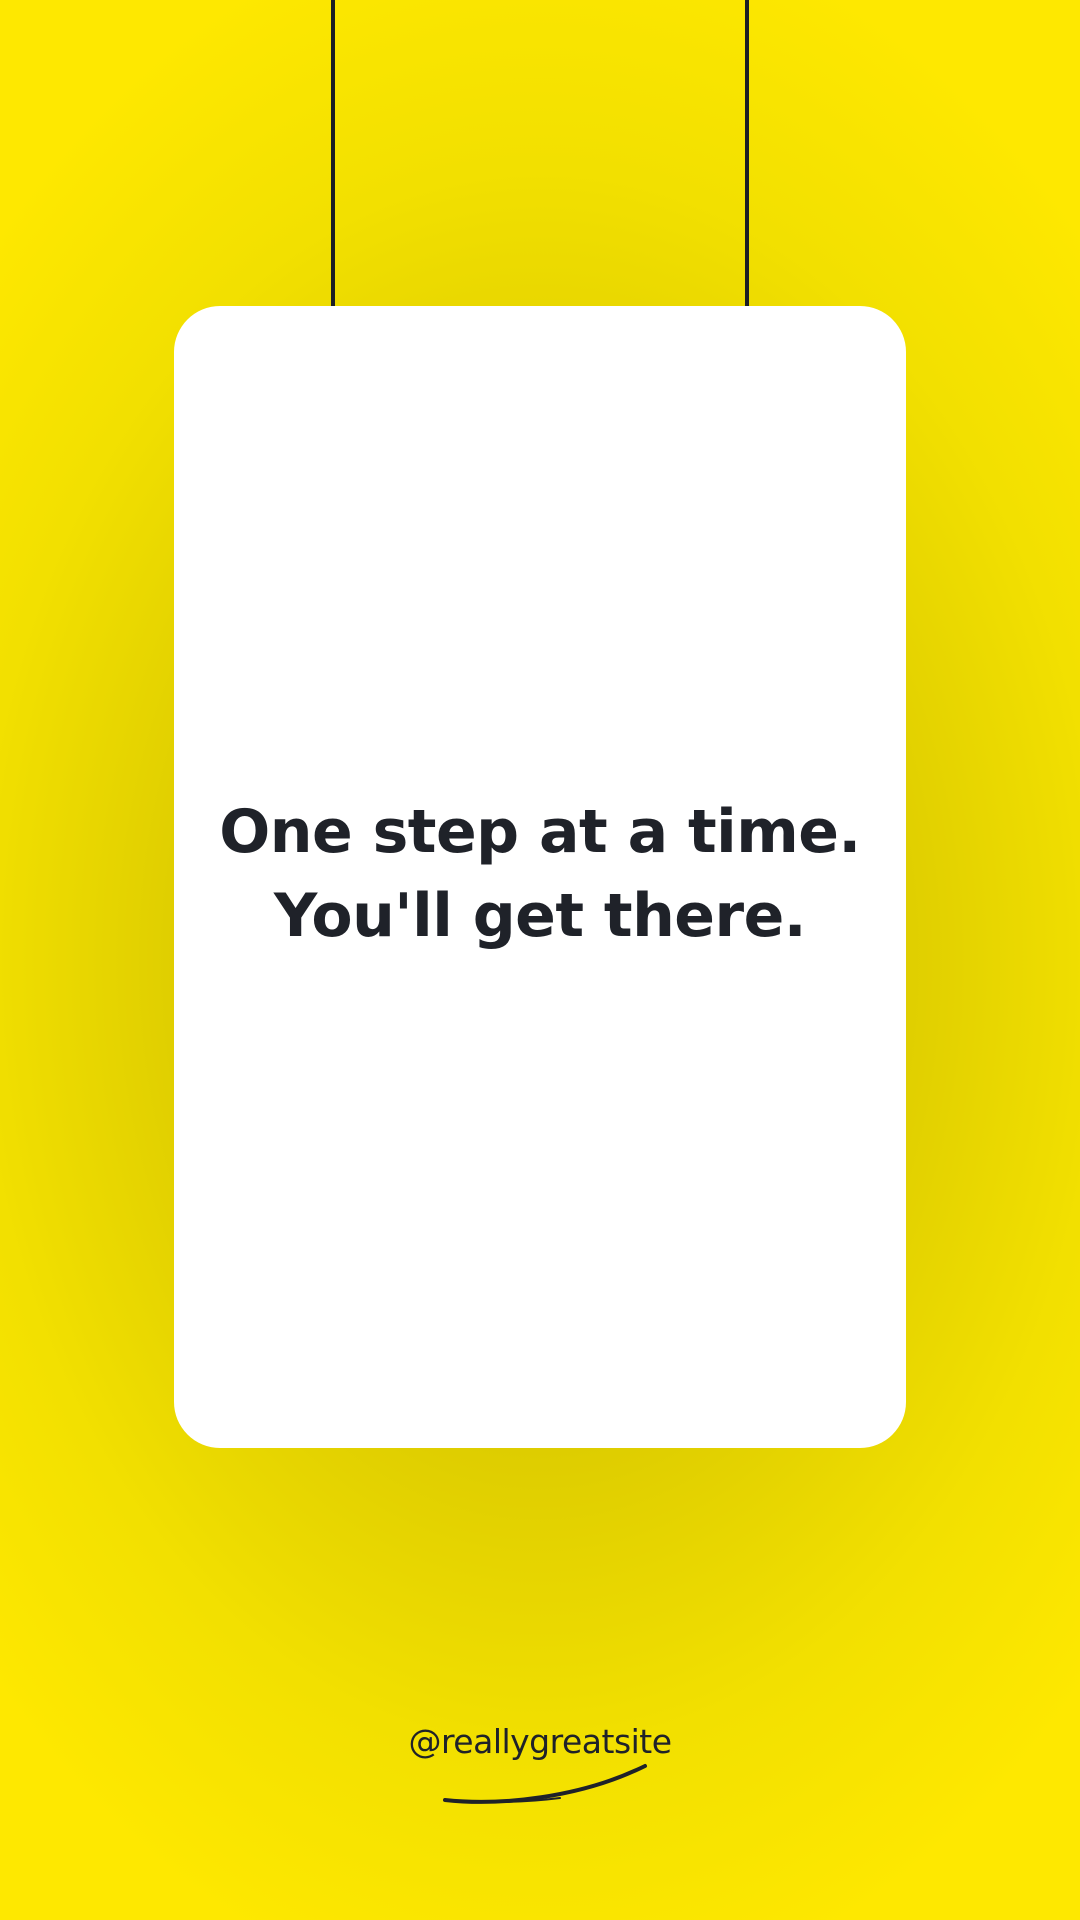 This screenshot has width=1080, height=1920. I want to click on swoosh-underline-icon, so click(545, 1784).